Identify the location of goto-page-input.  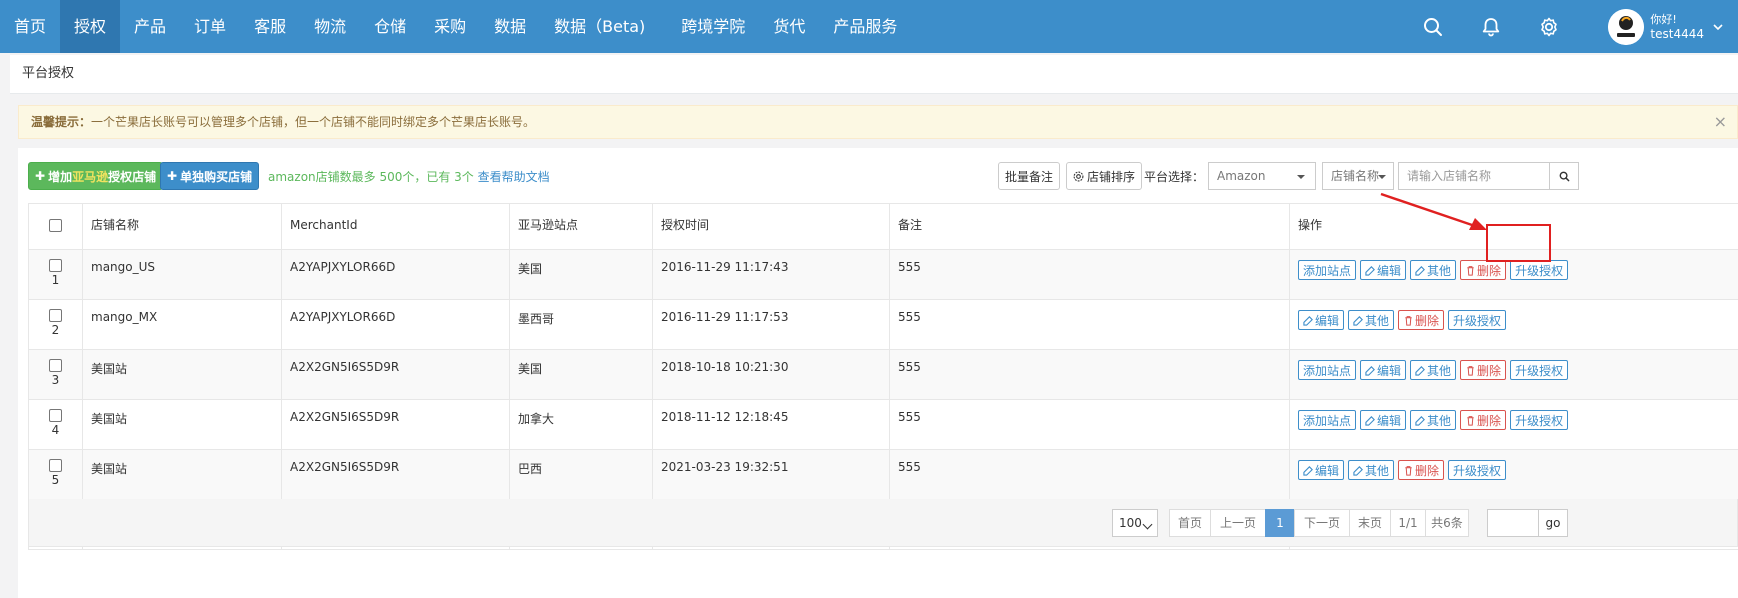
(1513, 523).